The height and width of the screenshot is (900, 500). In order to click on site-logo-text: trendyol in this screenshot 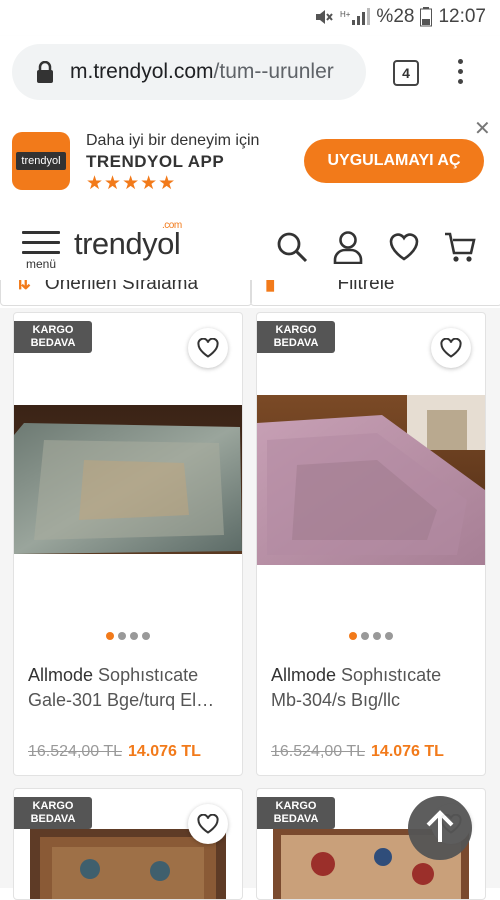, I will do `click(127, 243)`.